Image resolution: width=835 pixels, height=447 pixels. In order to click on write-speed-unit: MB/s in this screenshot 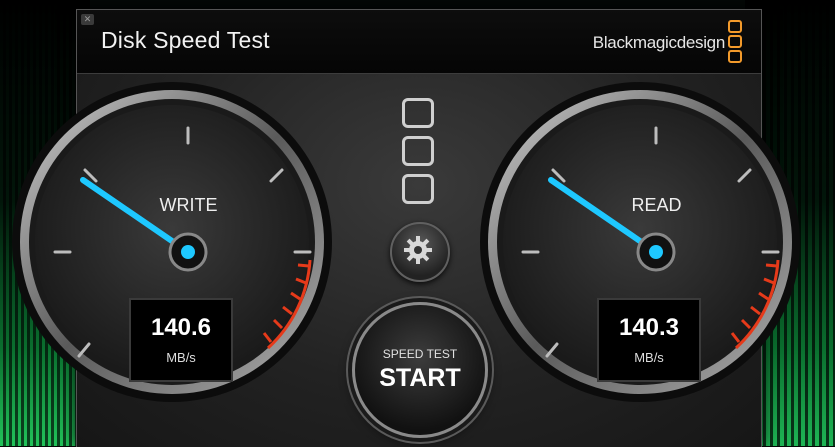, I will do `click(181, 357)`.